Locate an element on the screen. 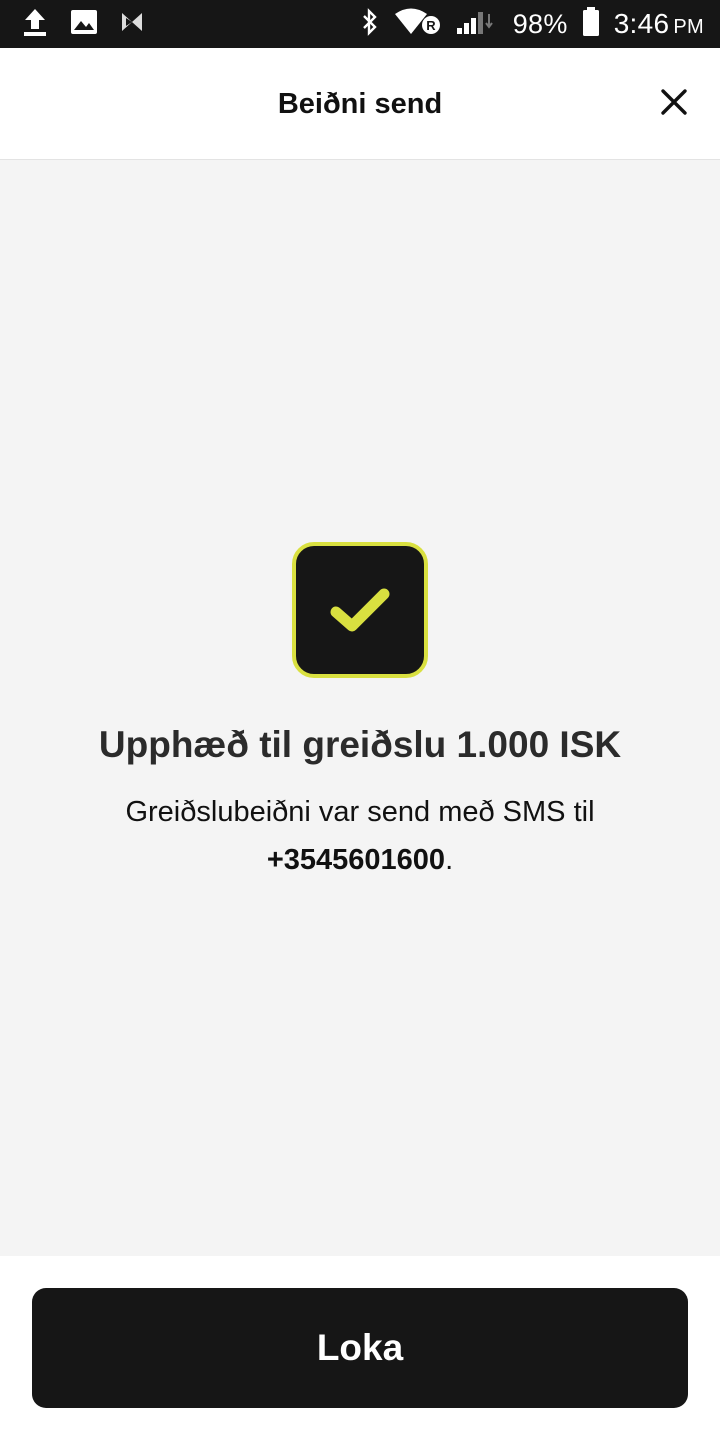 The height and width of the screenshot is (1440, 720). app-icon is located at coordinates (132, 24).